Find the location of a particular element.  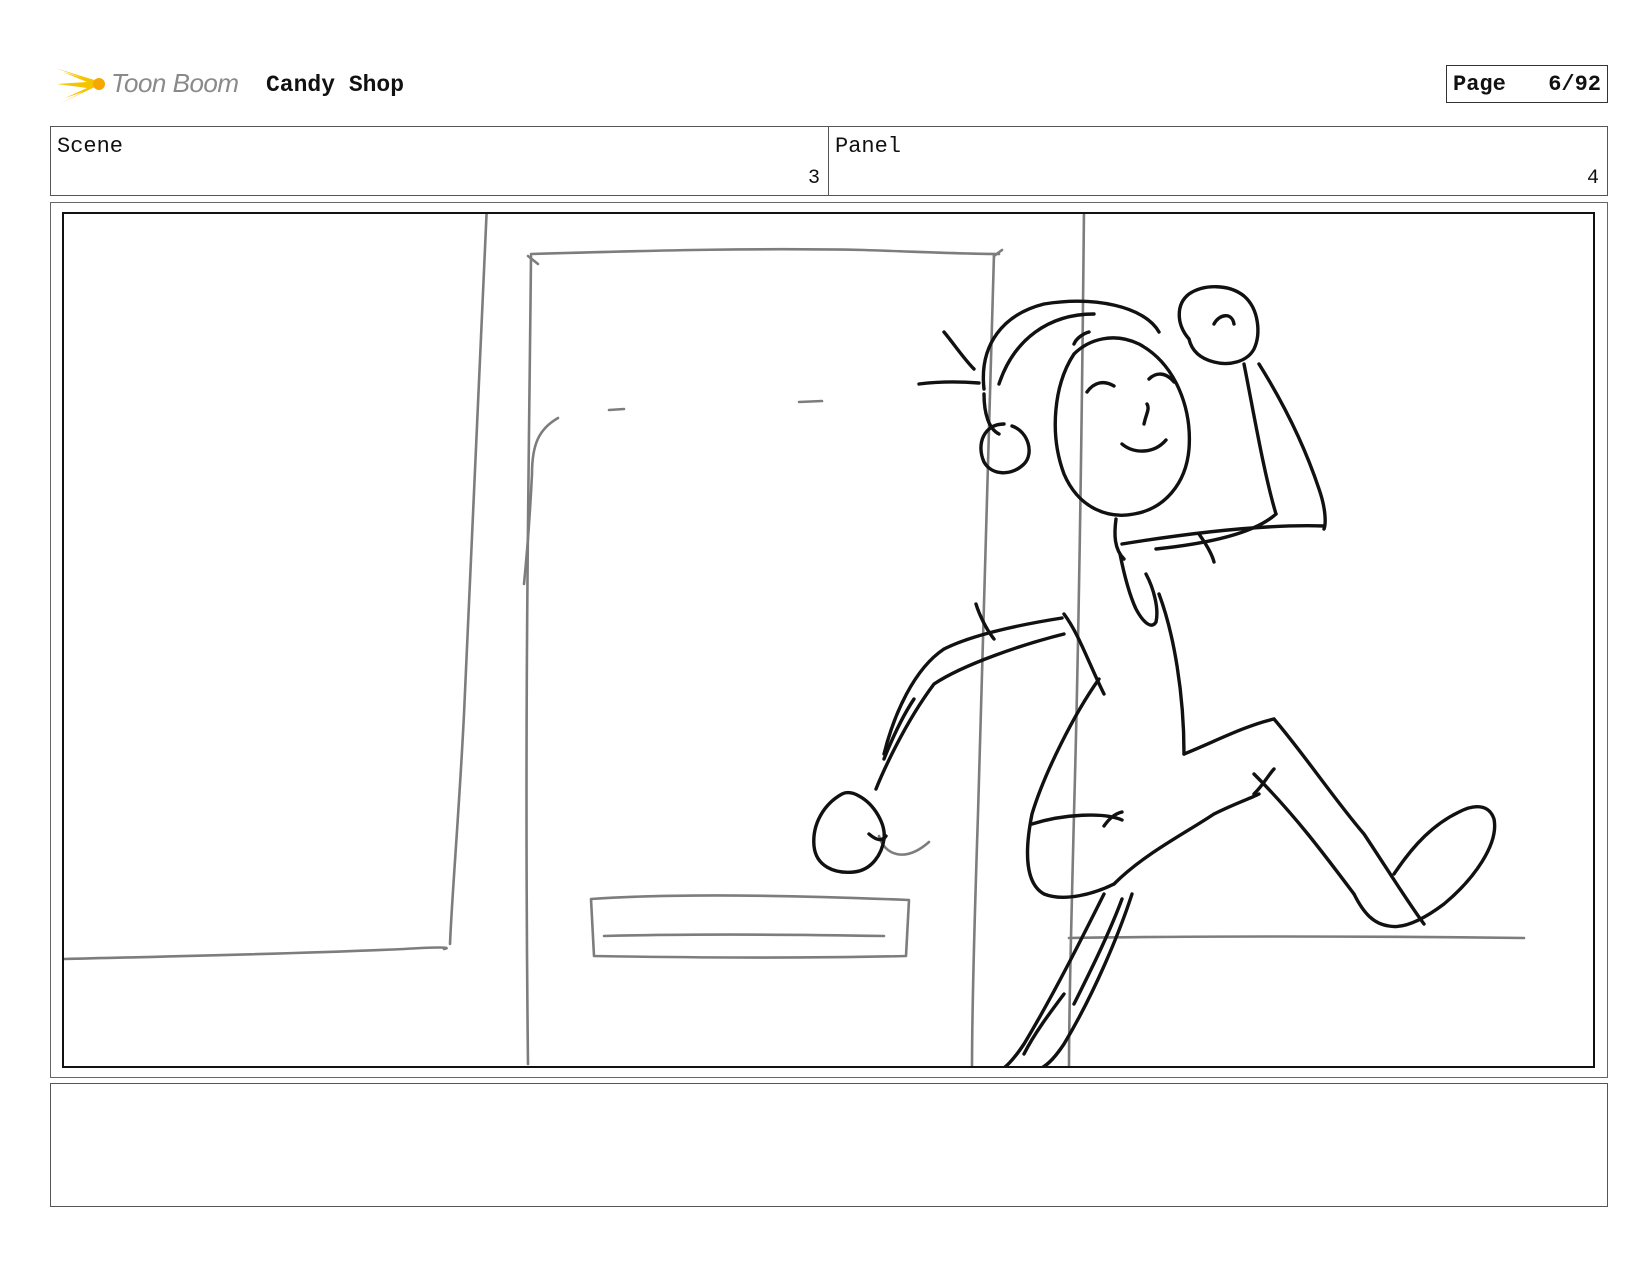

toon-boom-burst-icon is located at coordinates (80, 86).